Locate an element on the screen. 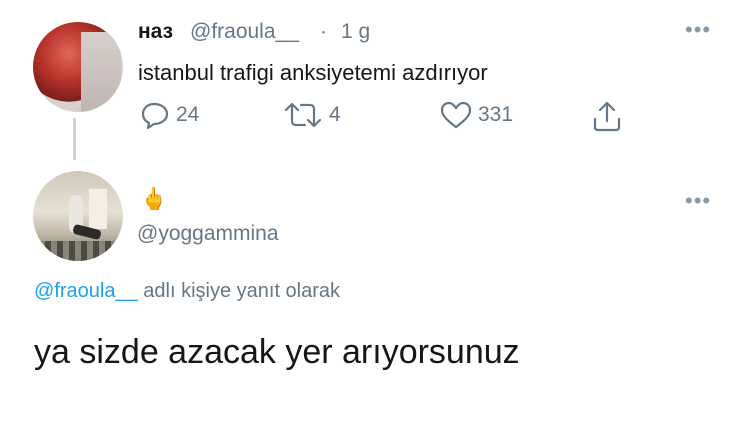 The image size is (749, 421). retweet-count: 4 is located at coordinates (335, 114).